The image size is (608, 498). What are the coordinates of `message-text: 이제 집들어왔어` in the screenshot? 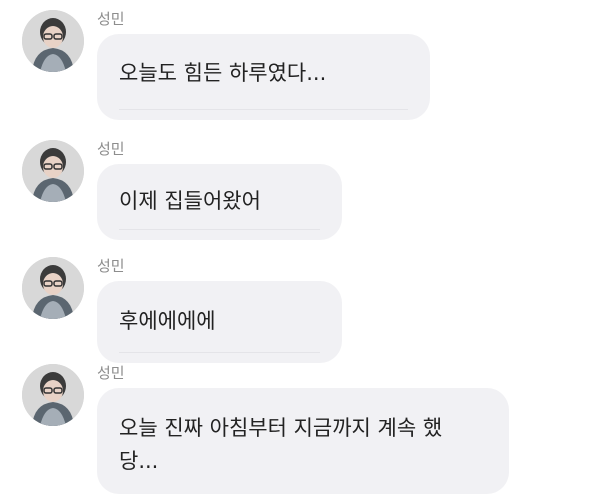 It's located at (190, 201).